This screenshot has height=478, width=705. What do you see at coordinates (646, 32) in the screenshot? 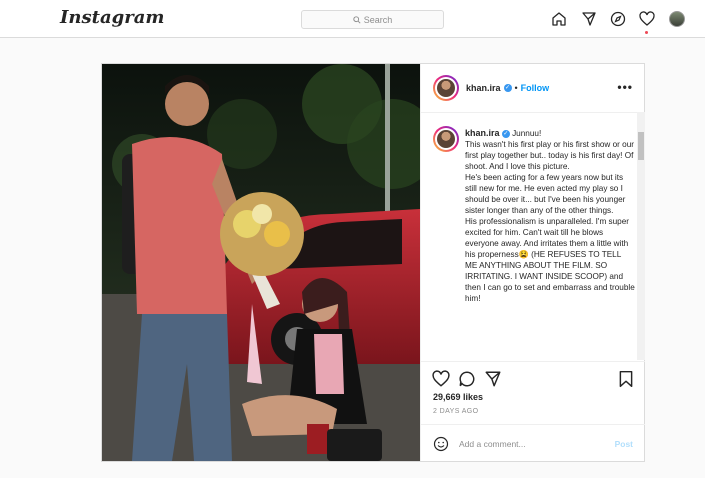
I see `notification-dot` at bounding box center [646, 32].